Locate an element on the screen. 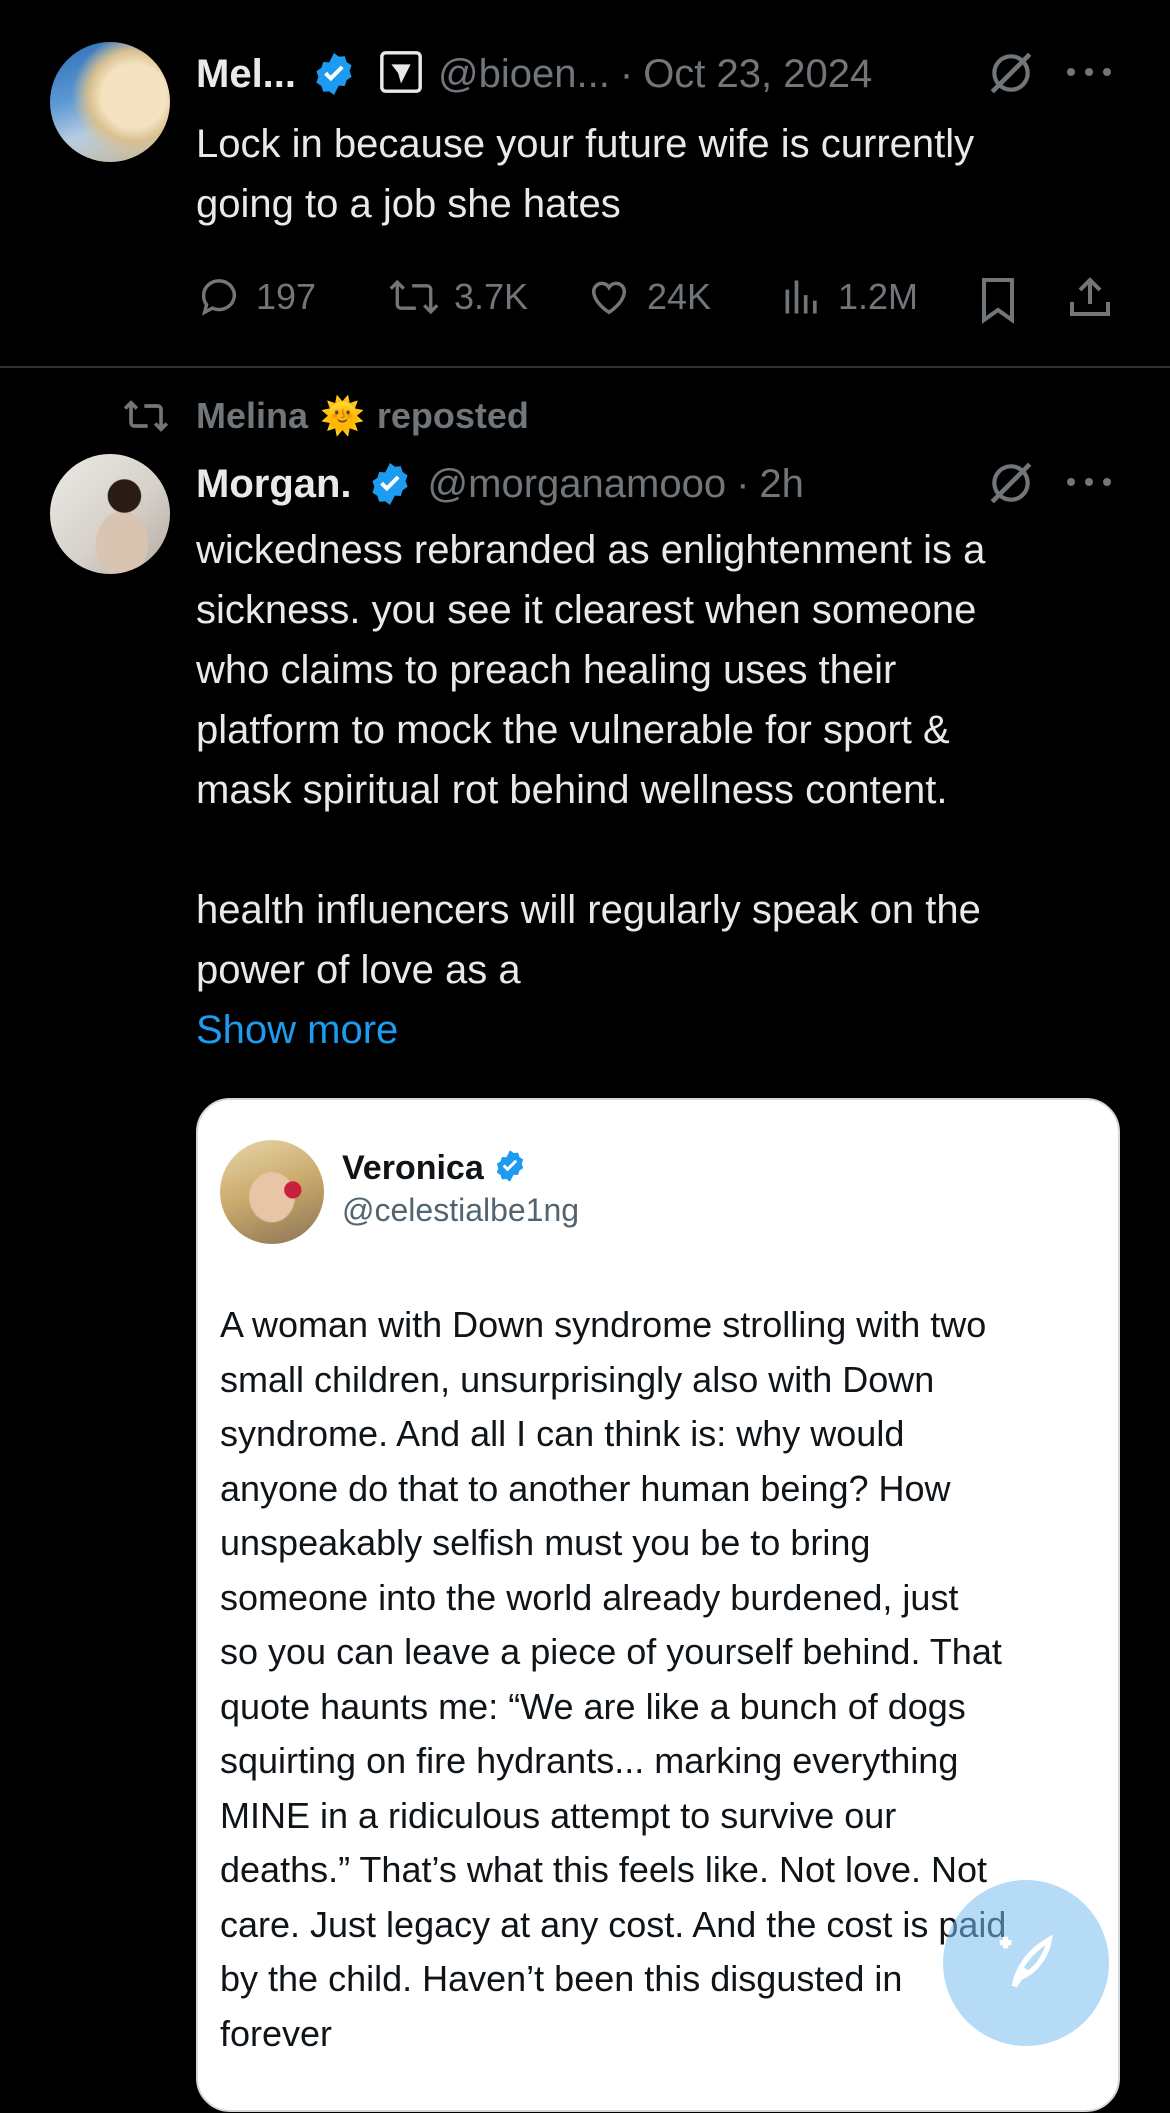  like-button: 24K is located at coordinates (648, 297).